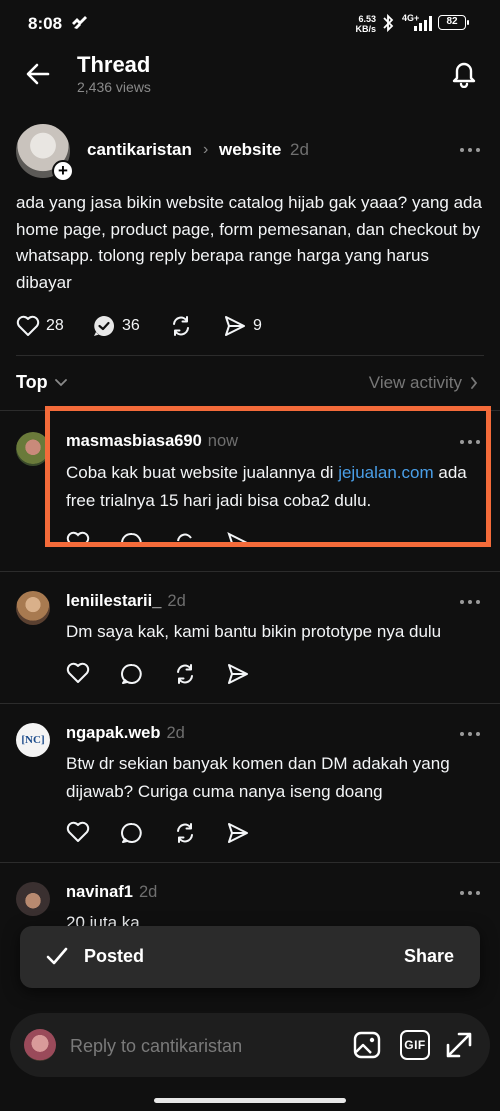 The height and width of the screenshot is (1111, 500). Describe the element at coordinates (474, 383) in the screenshot. I see `chevron-right-icon` at that location.